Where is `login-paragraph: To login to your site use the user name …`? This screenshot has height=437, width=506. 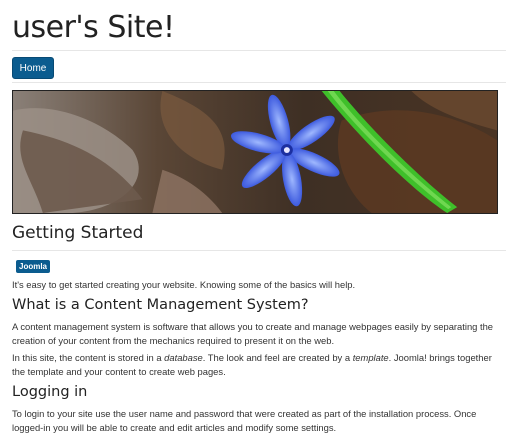 login-paragraph: To login to your site use the user name … is located at coordinates (244, 420).